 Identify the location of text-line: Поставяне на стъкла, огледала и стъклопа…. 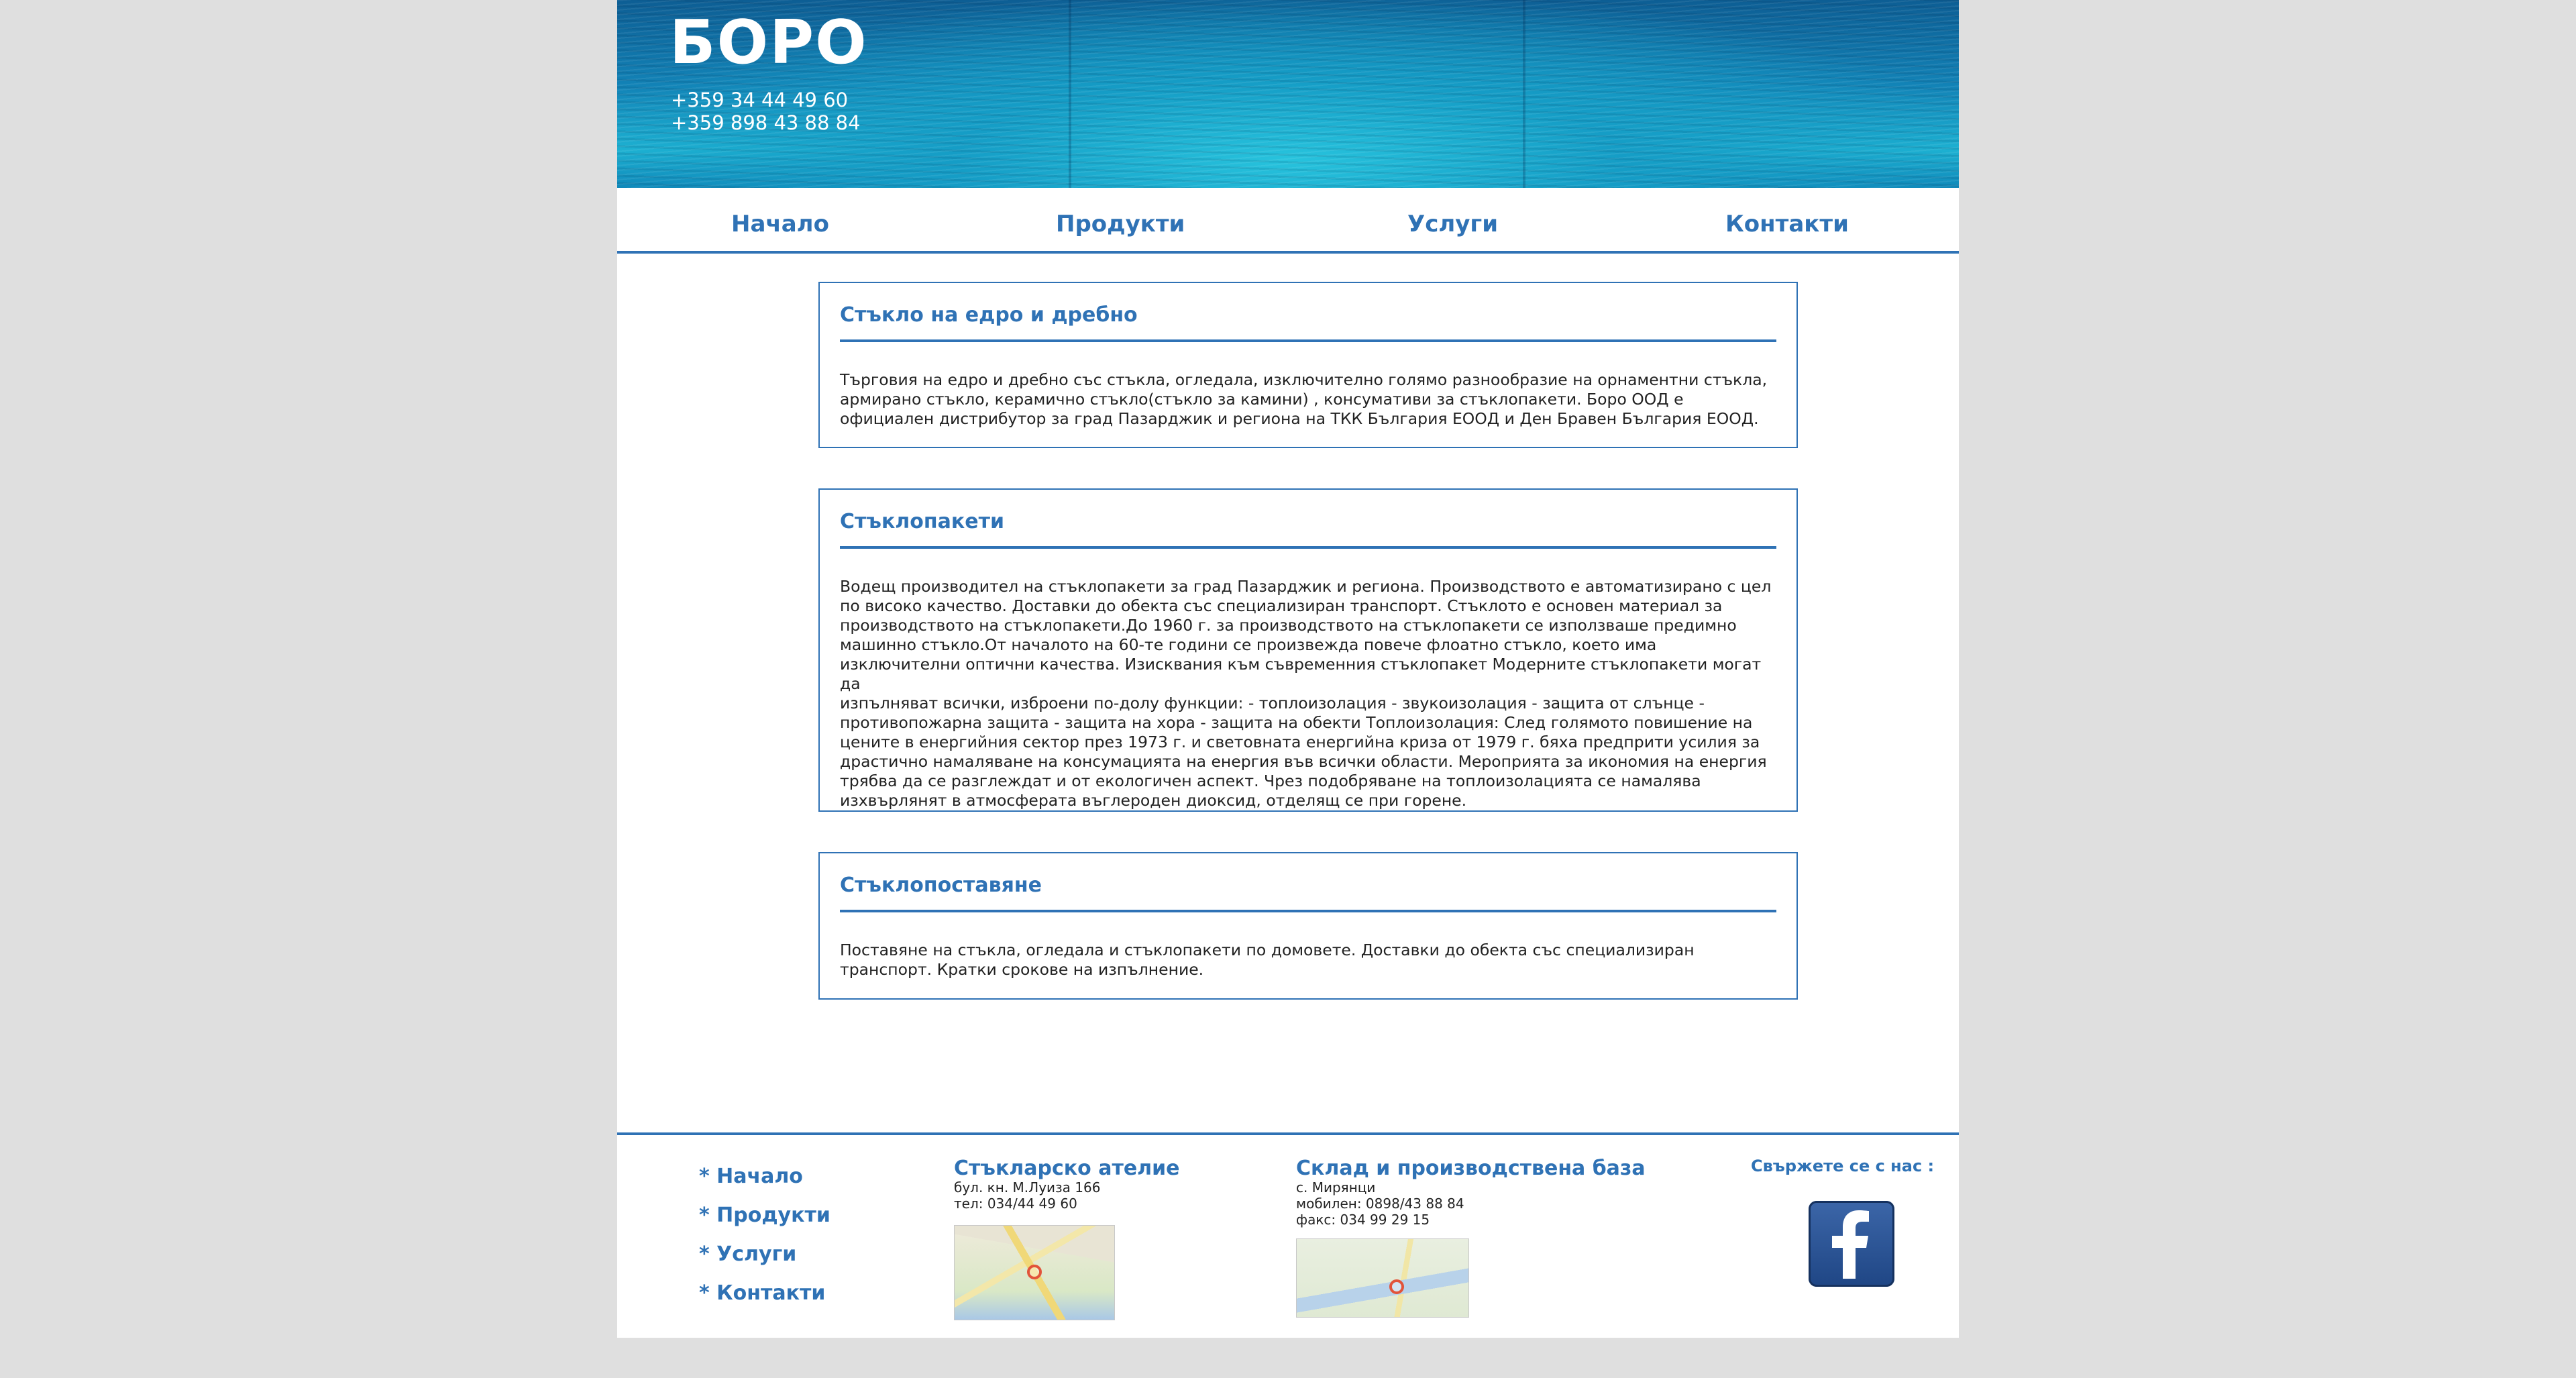
(1267, 950).